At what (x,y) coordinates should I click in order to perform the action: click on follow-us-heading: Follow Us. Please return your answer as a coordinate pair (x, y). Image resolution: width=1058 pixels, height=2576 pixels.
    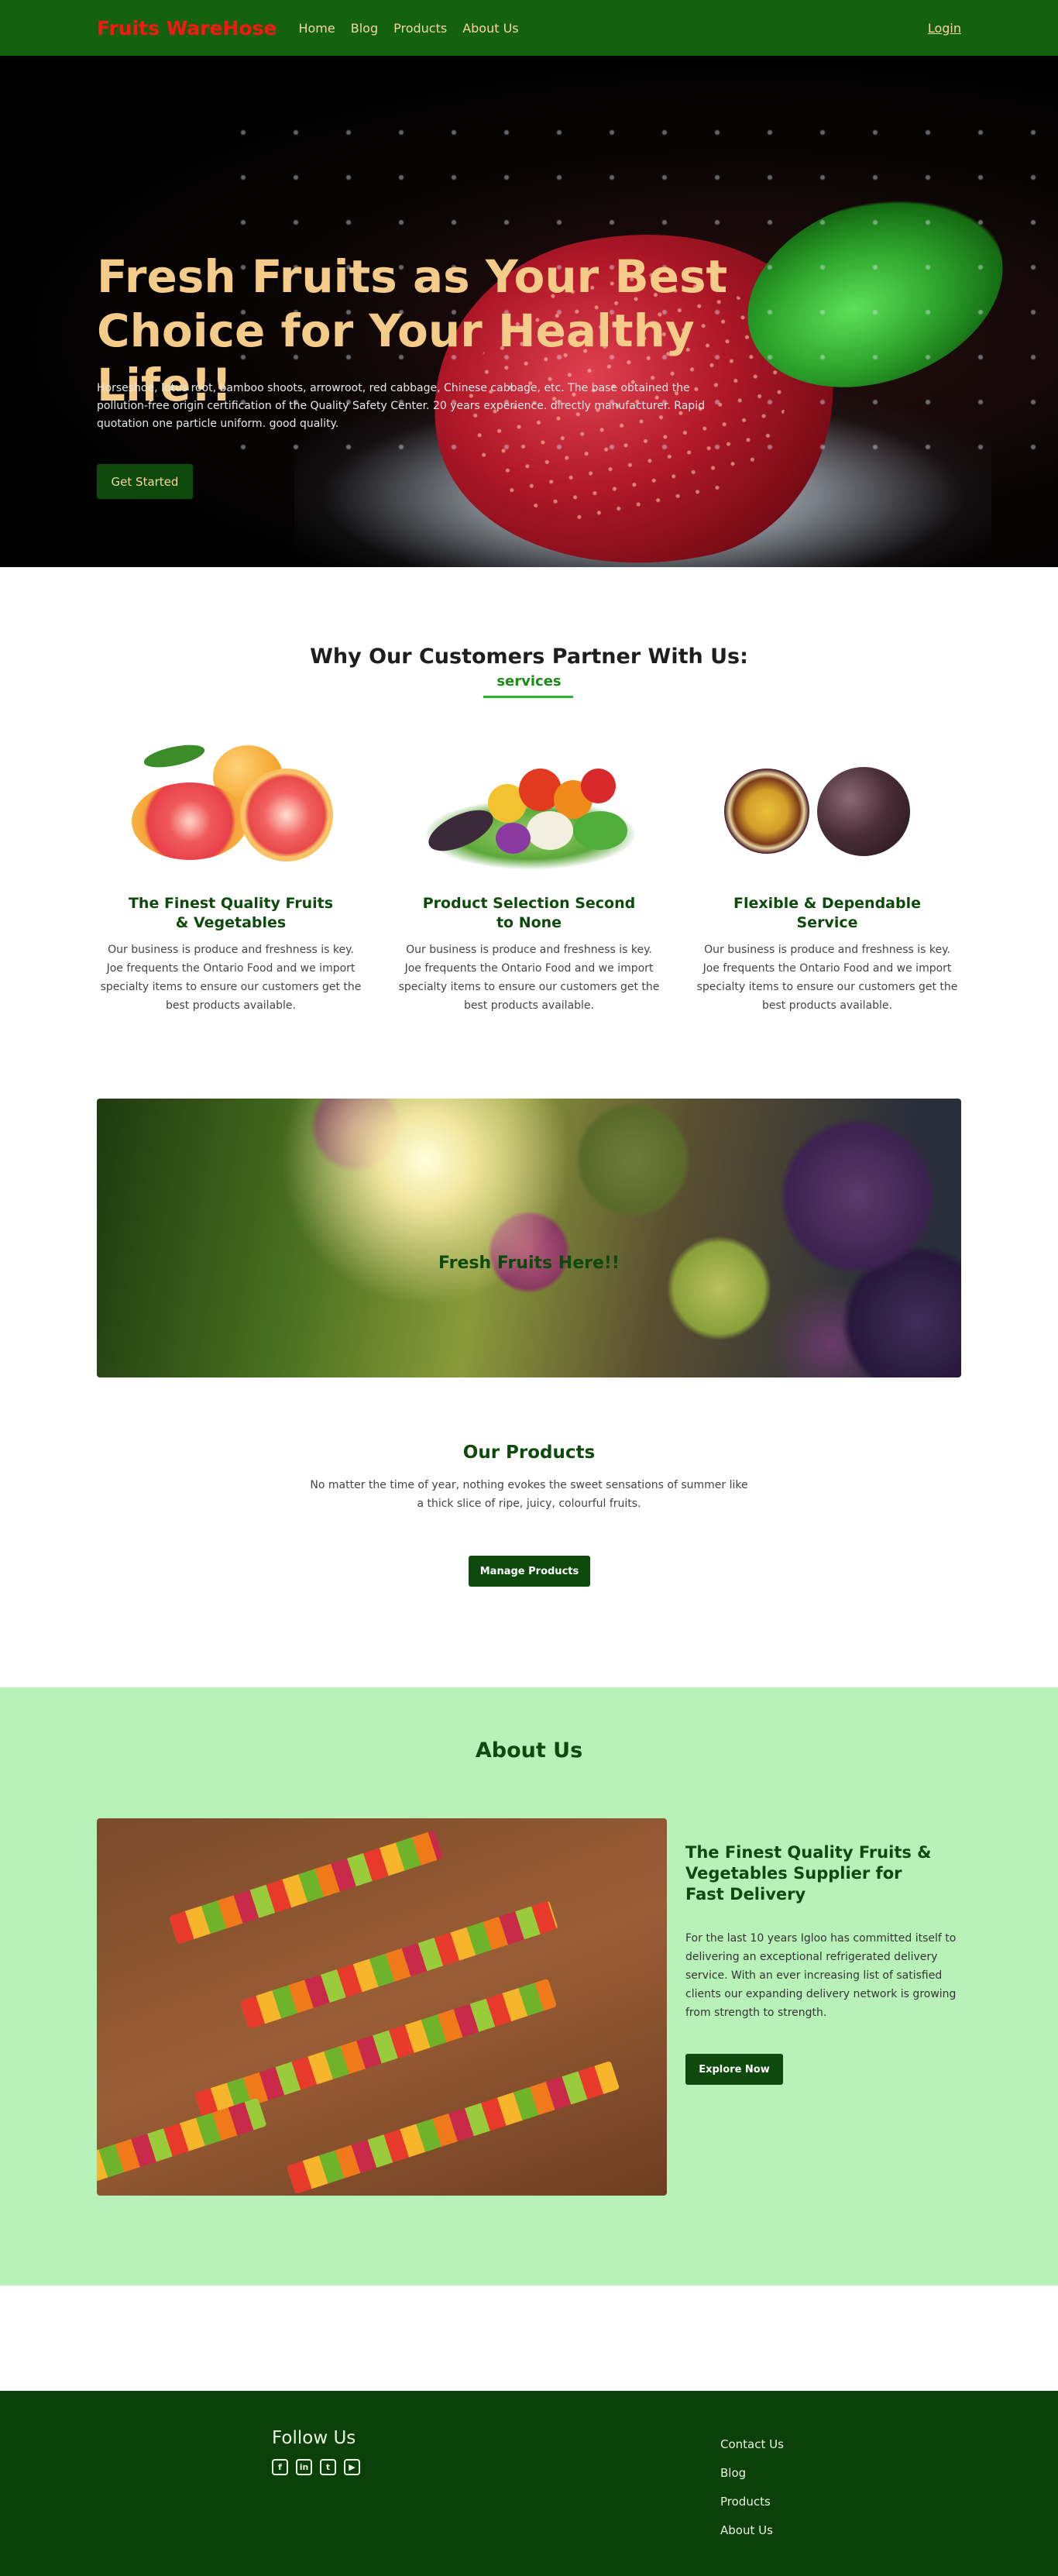
    Looking at the image, I should click on (314, 2438).